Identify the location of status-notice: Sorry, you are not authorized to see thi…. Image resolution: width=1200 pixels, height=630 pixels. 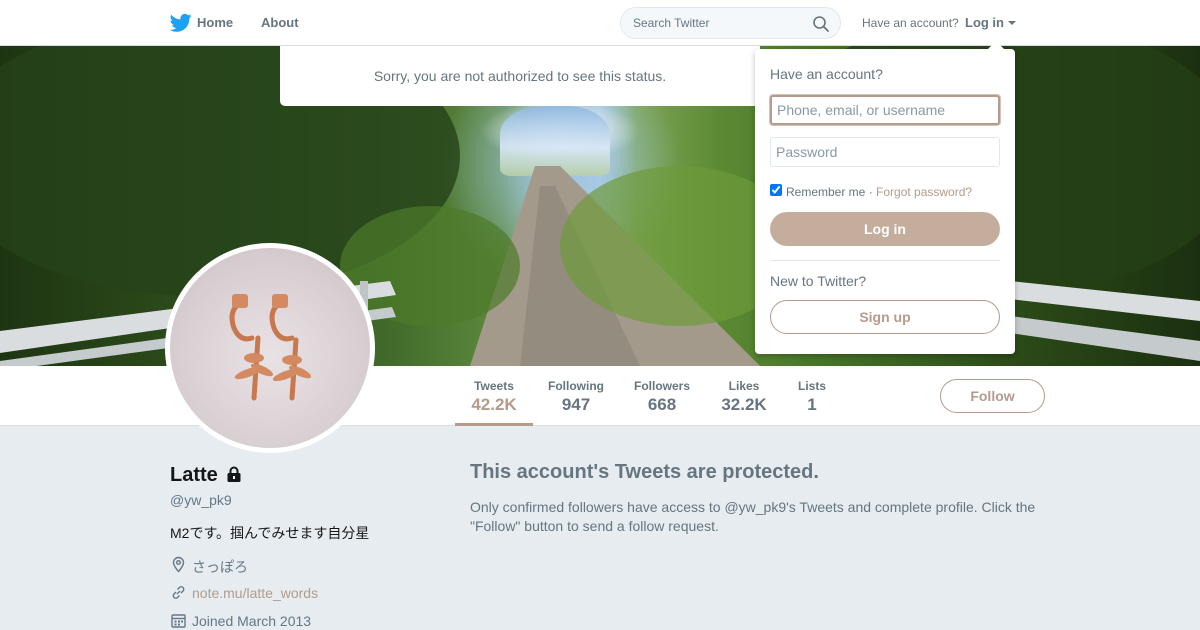
(520, 76).